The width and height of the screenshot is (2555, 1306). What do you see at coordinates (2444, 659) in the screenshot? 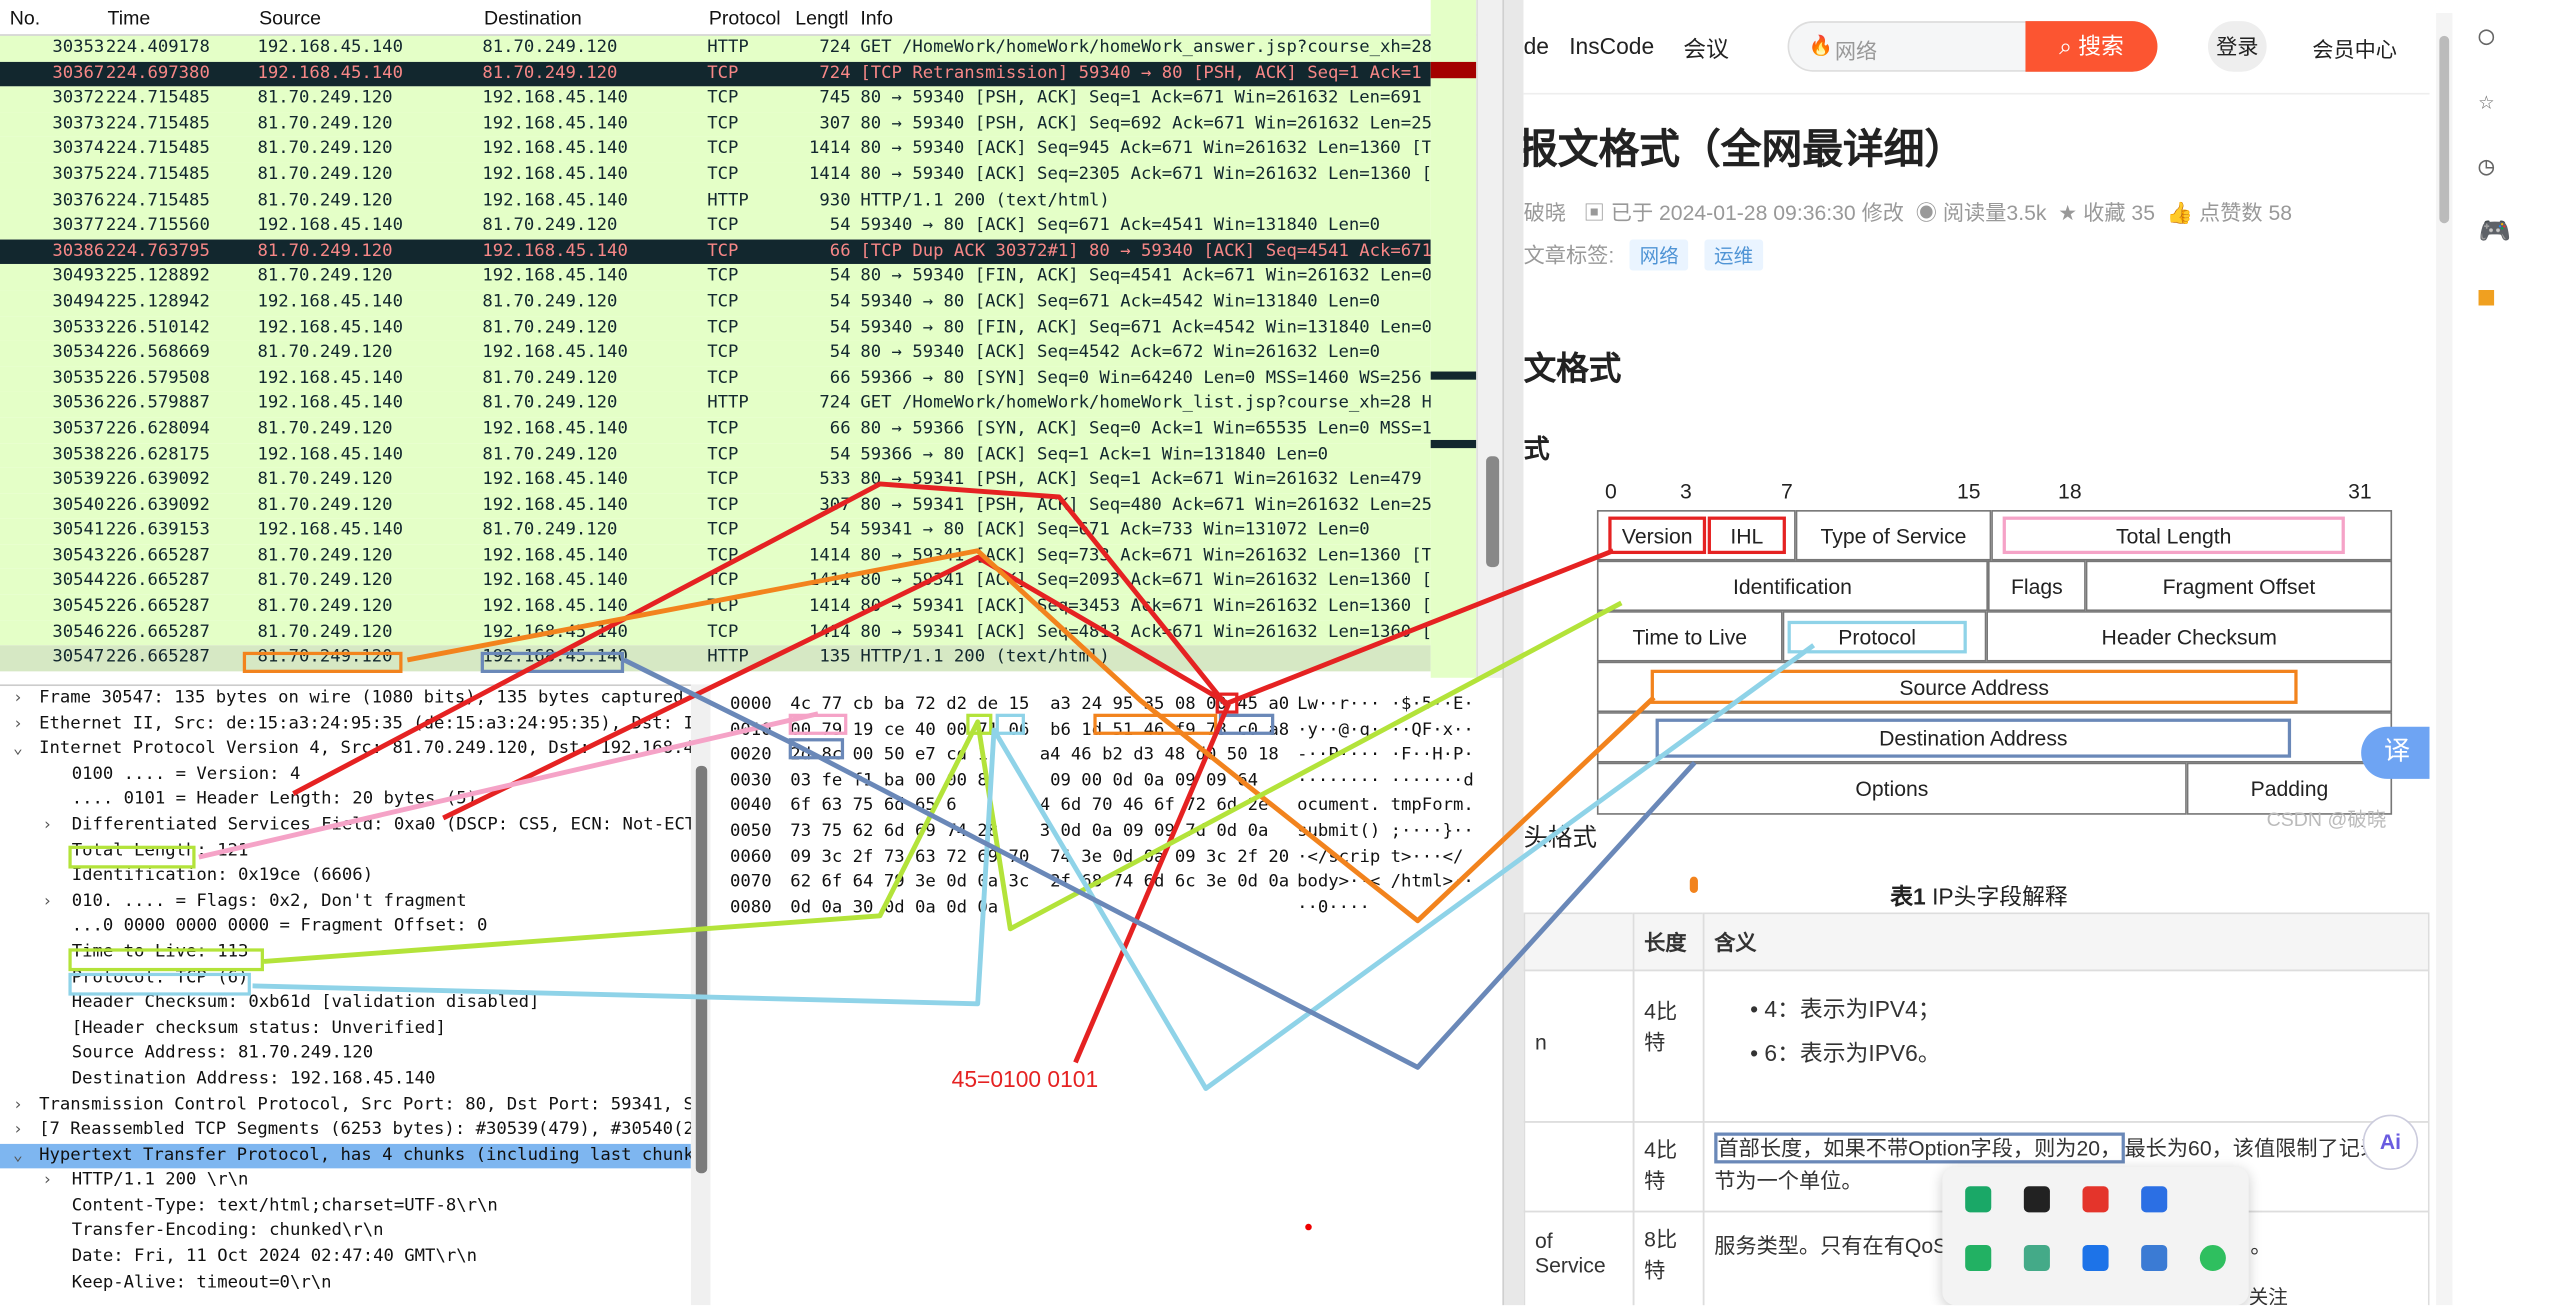
I see `page-scrollbar` at bounding box center [2444, 659].